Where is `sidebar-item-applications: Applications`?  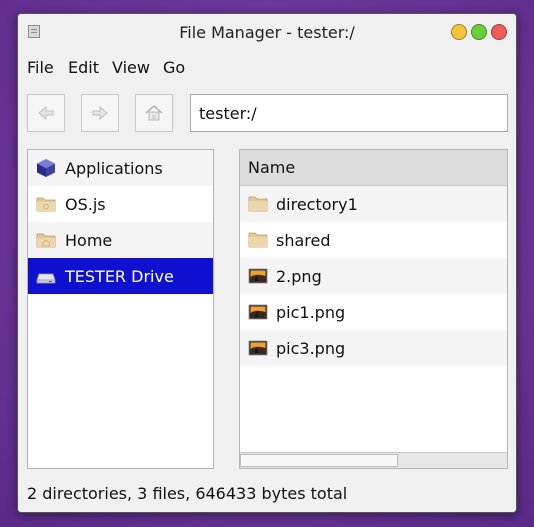 sidebar-item-applications: Applications is located at coordinates (120, 168).